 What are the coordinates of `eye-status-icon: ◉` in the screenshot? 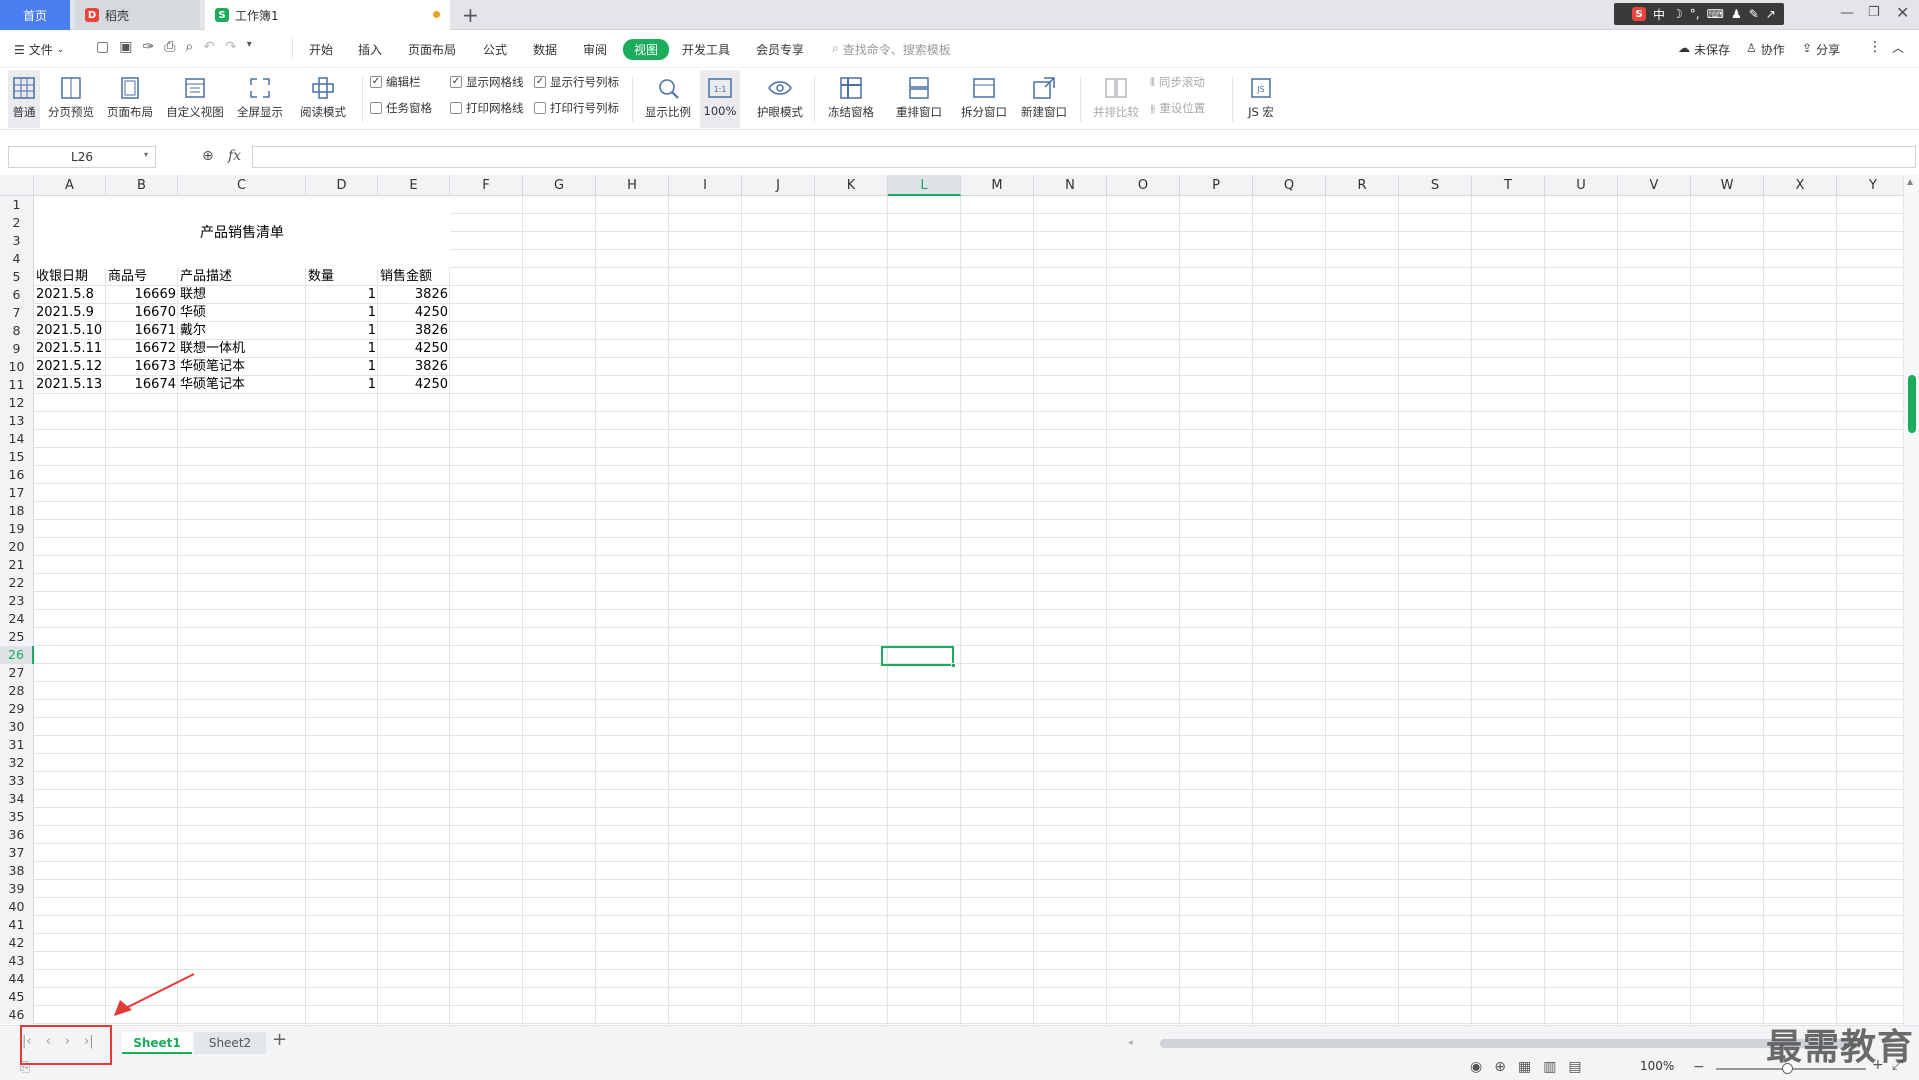 It's located at (1476, 1067).